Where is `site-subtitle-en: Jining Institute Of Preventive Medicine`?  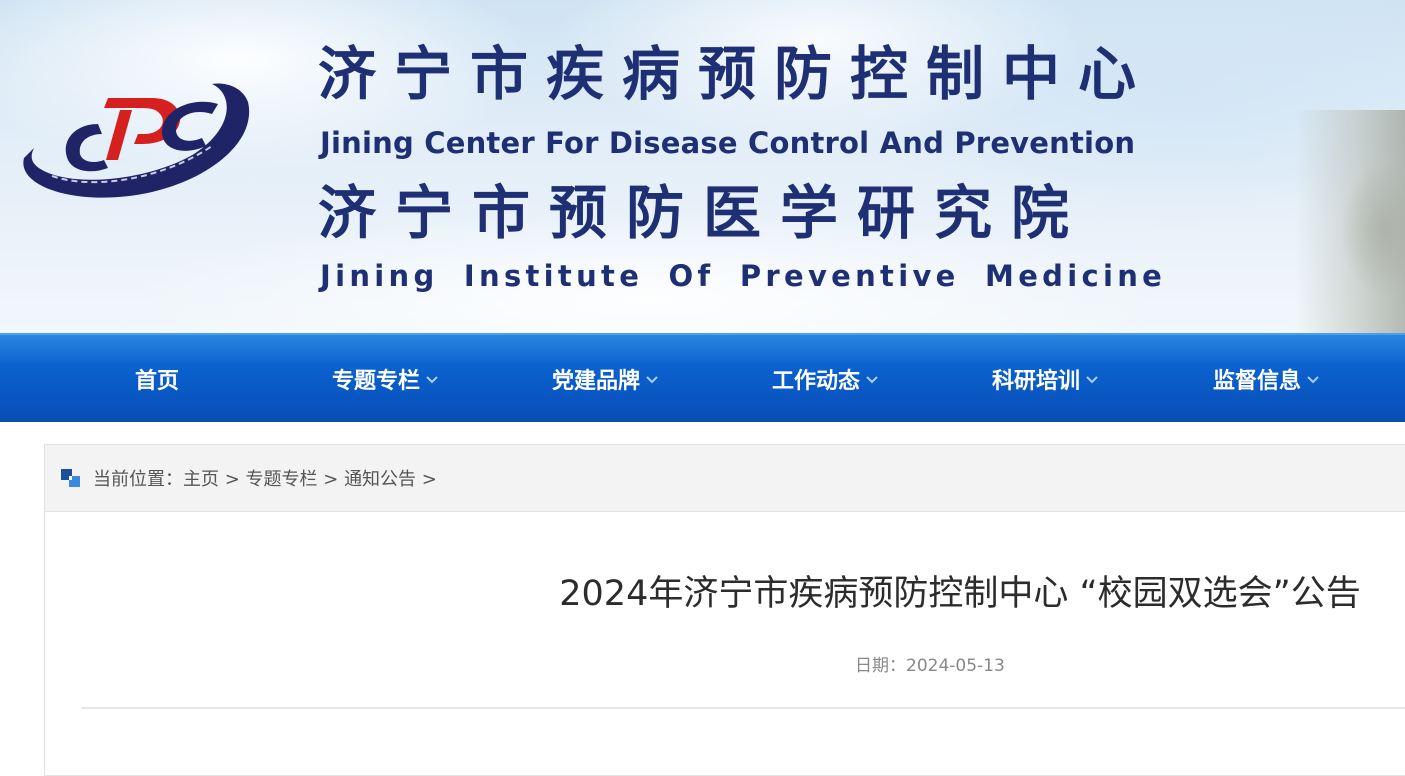 site-subtitle-en: Jining Institute Of Preventive Medicine is located at coordinates (743, 276).